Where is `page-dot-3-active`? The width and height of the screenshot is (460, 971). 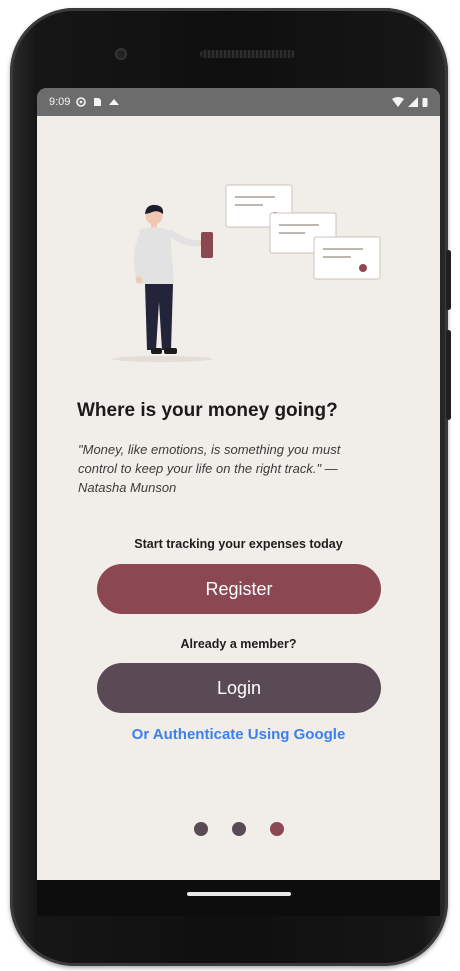 page-dot-3-active is located at coordinates (276, 829).